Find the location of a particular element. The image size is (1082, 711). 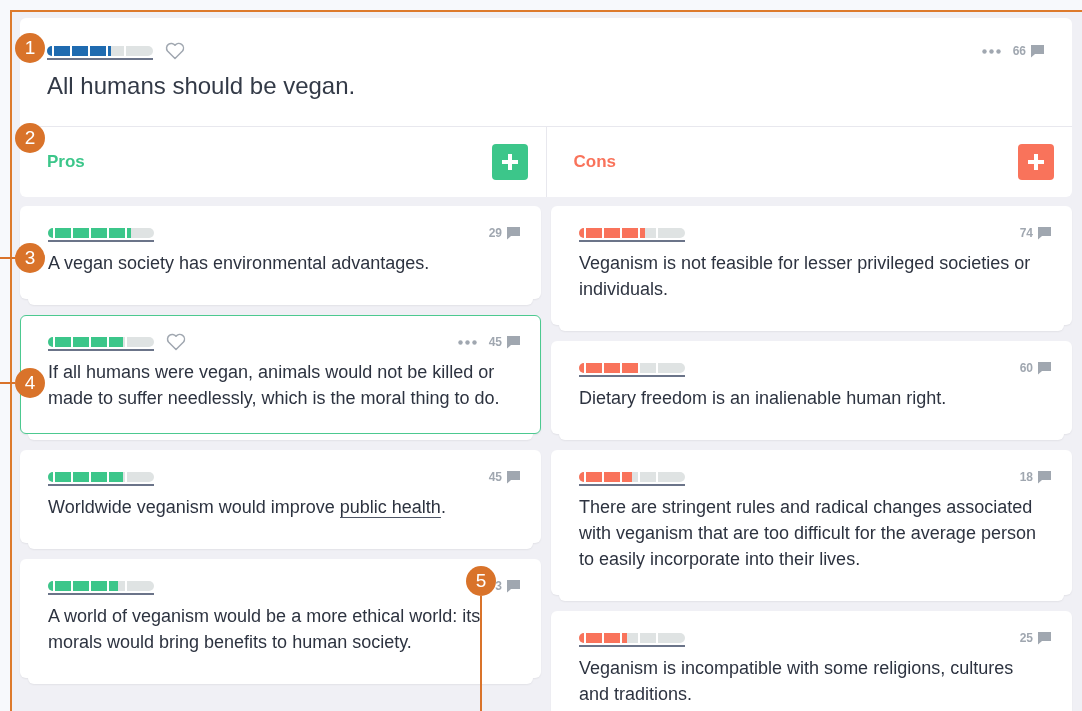

argument-card: 18 There are stringent rules and radical changes associated with veganism that are too difficult for the average person to easily incorporate into their lives. is located at coordinates (811, 522).